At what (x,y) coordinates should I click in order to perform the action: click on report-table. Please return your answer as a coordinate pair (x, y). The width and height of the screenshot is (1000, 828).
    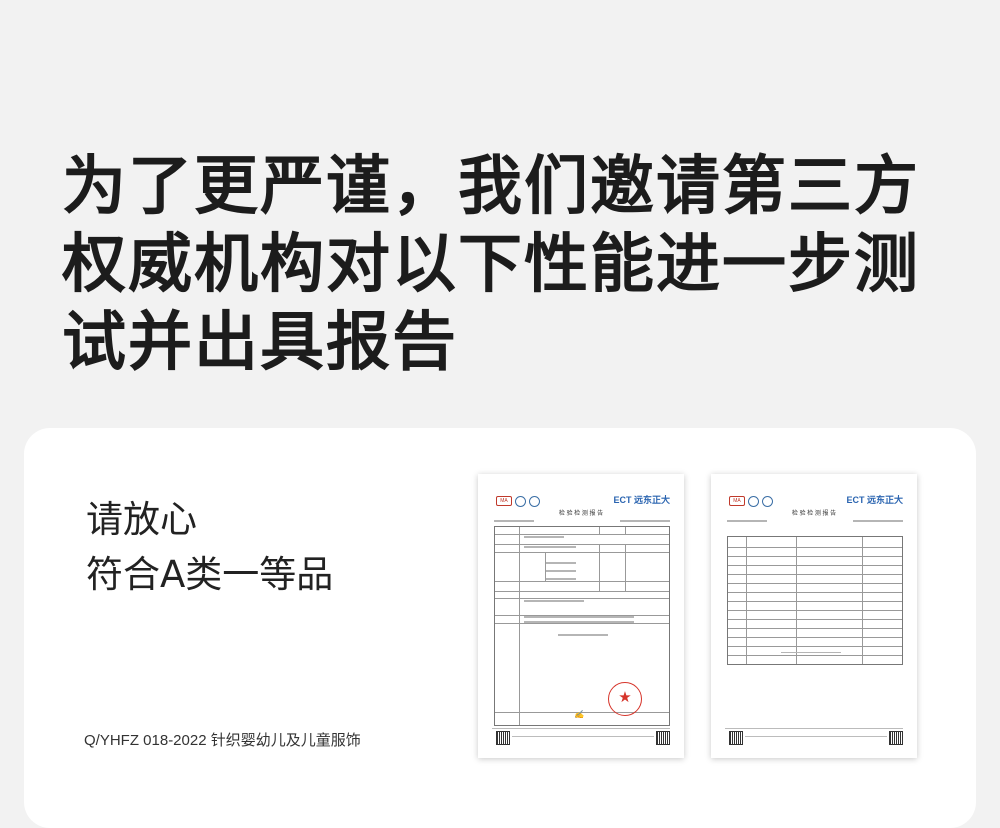
    Looking at the image, I should click on (582, 626).